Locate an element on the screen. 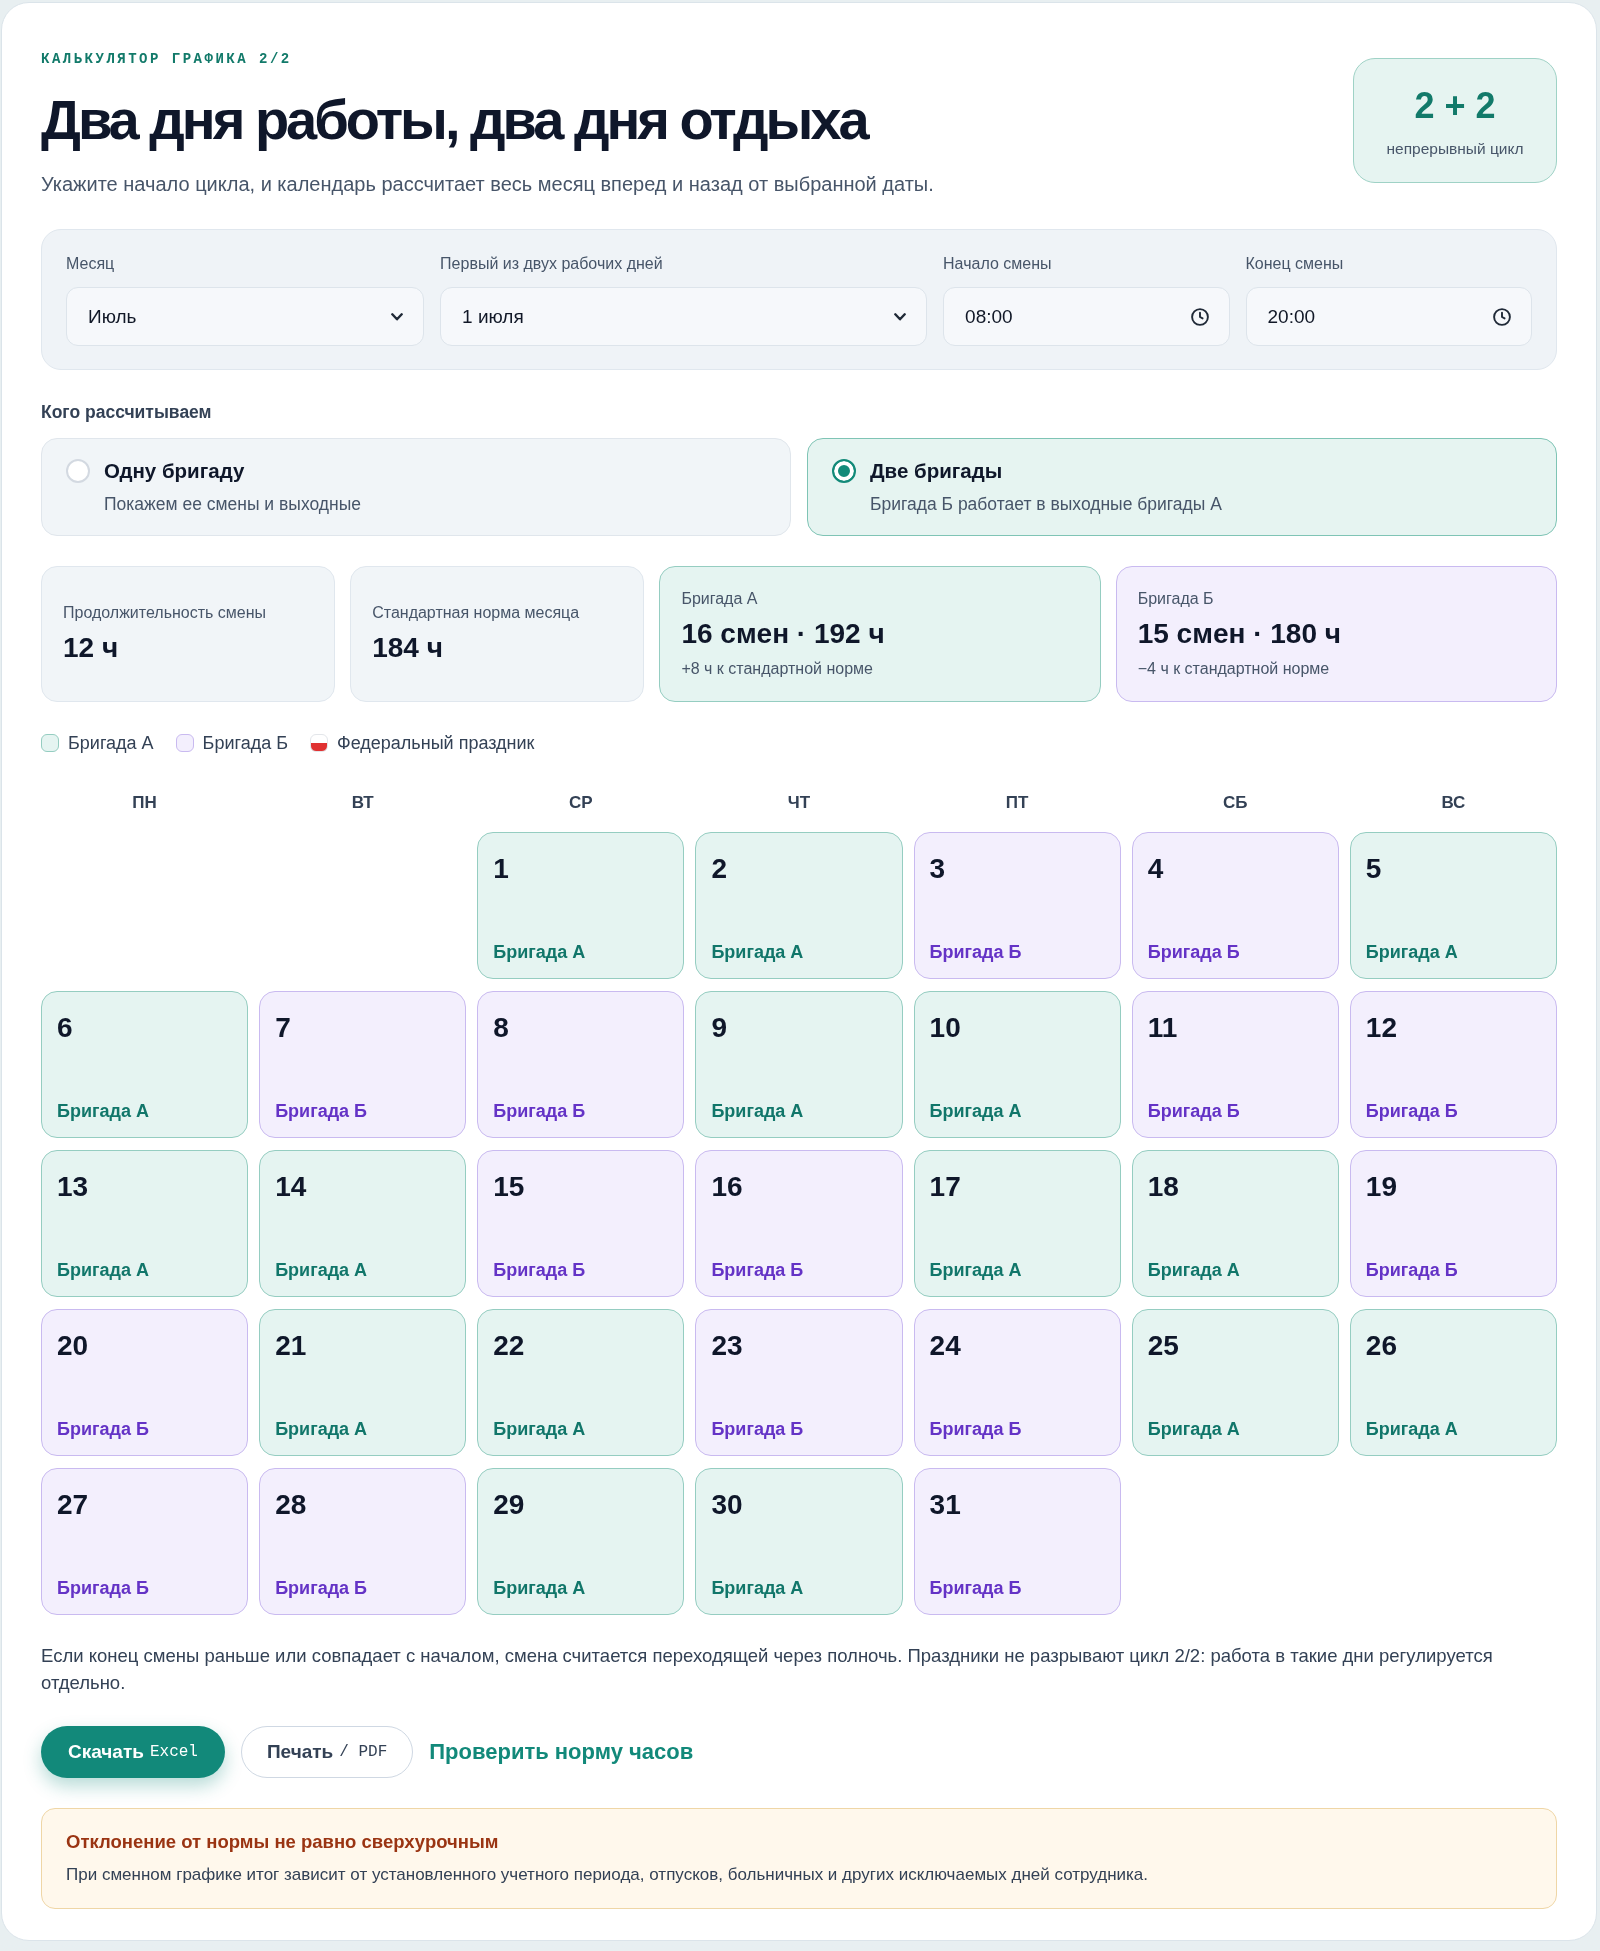 This screenshot has height=1951, width=1600. day-number: 1 is located at coordinates (501, 869).